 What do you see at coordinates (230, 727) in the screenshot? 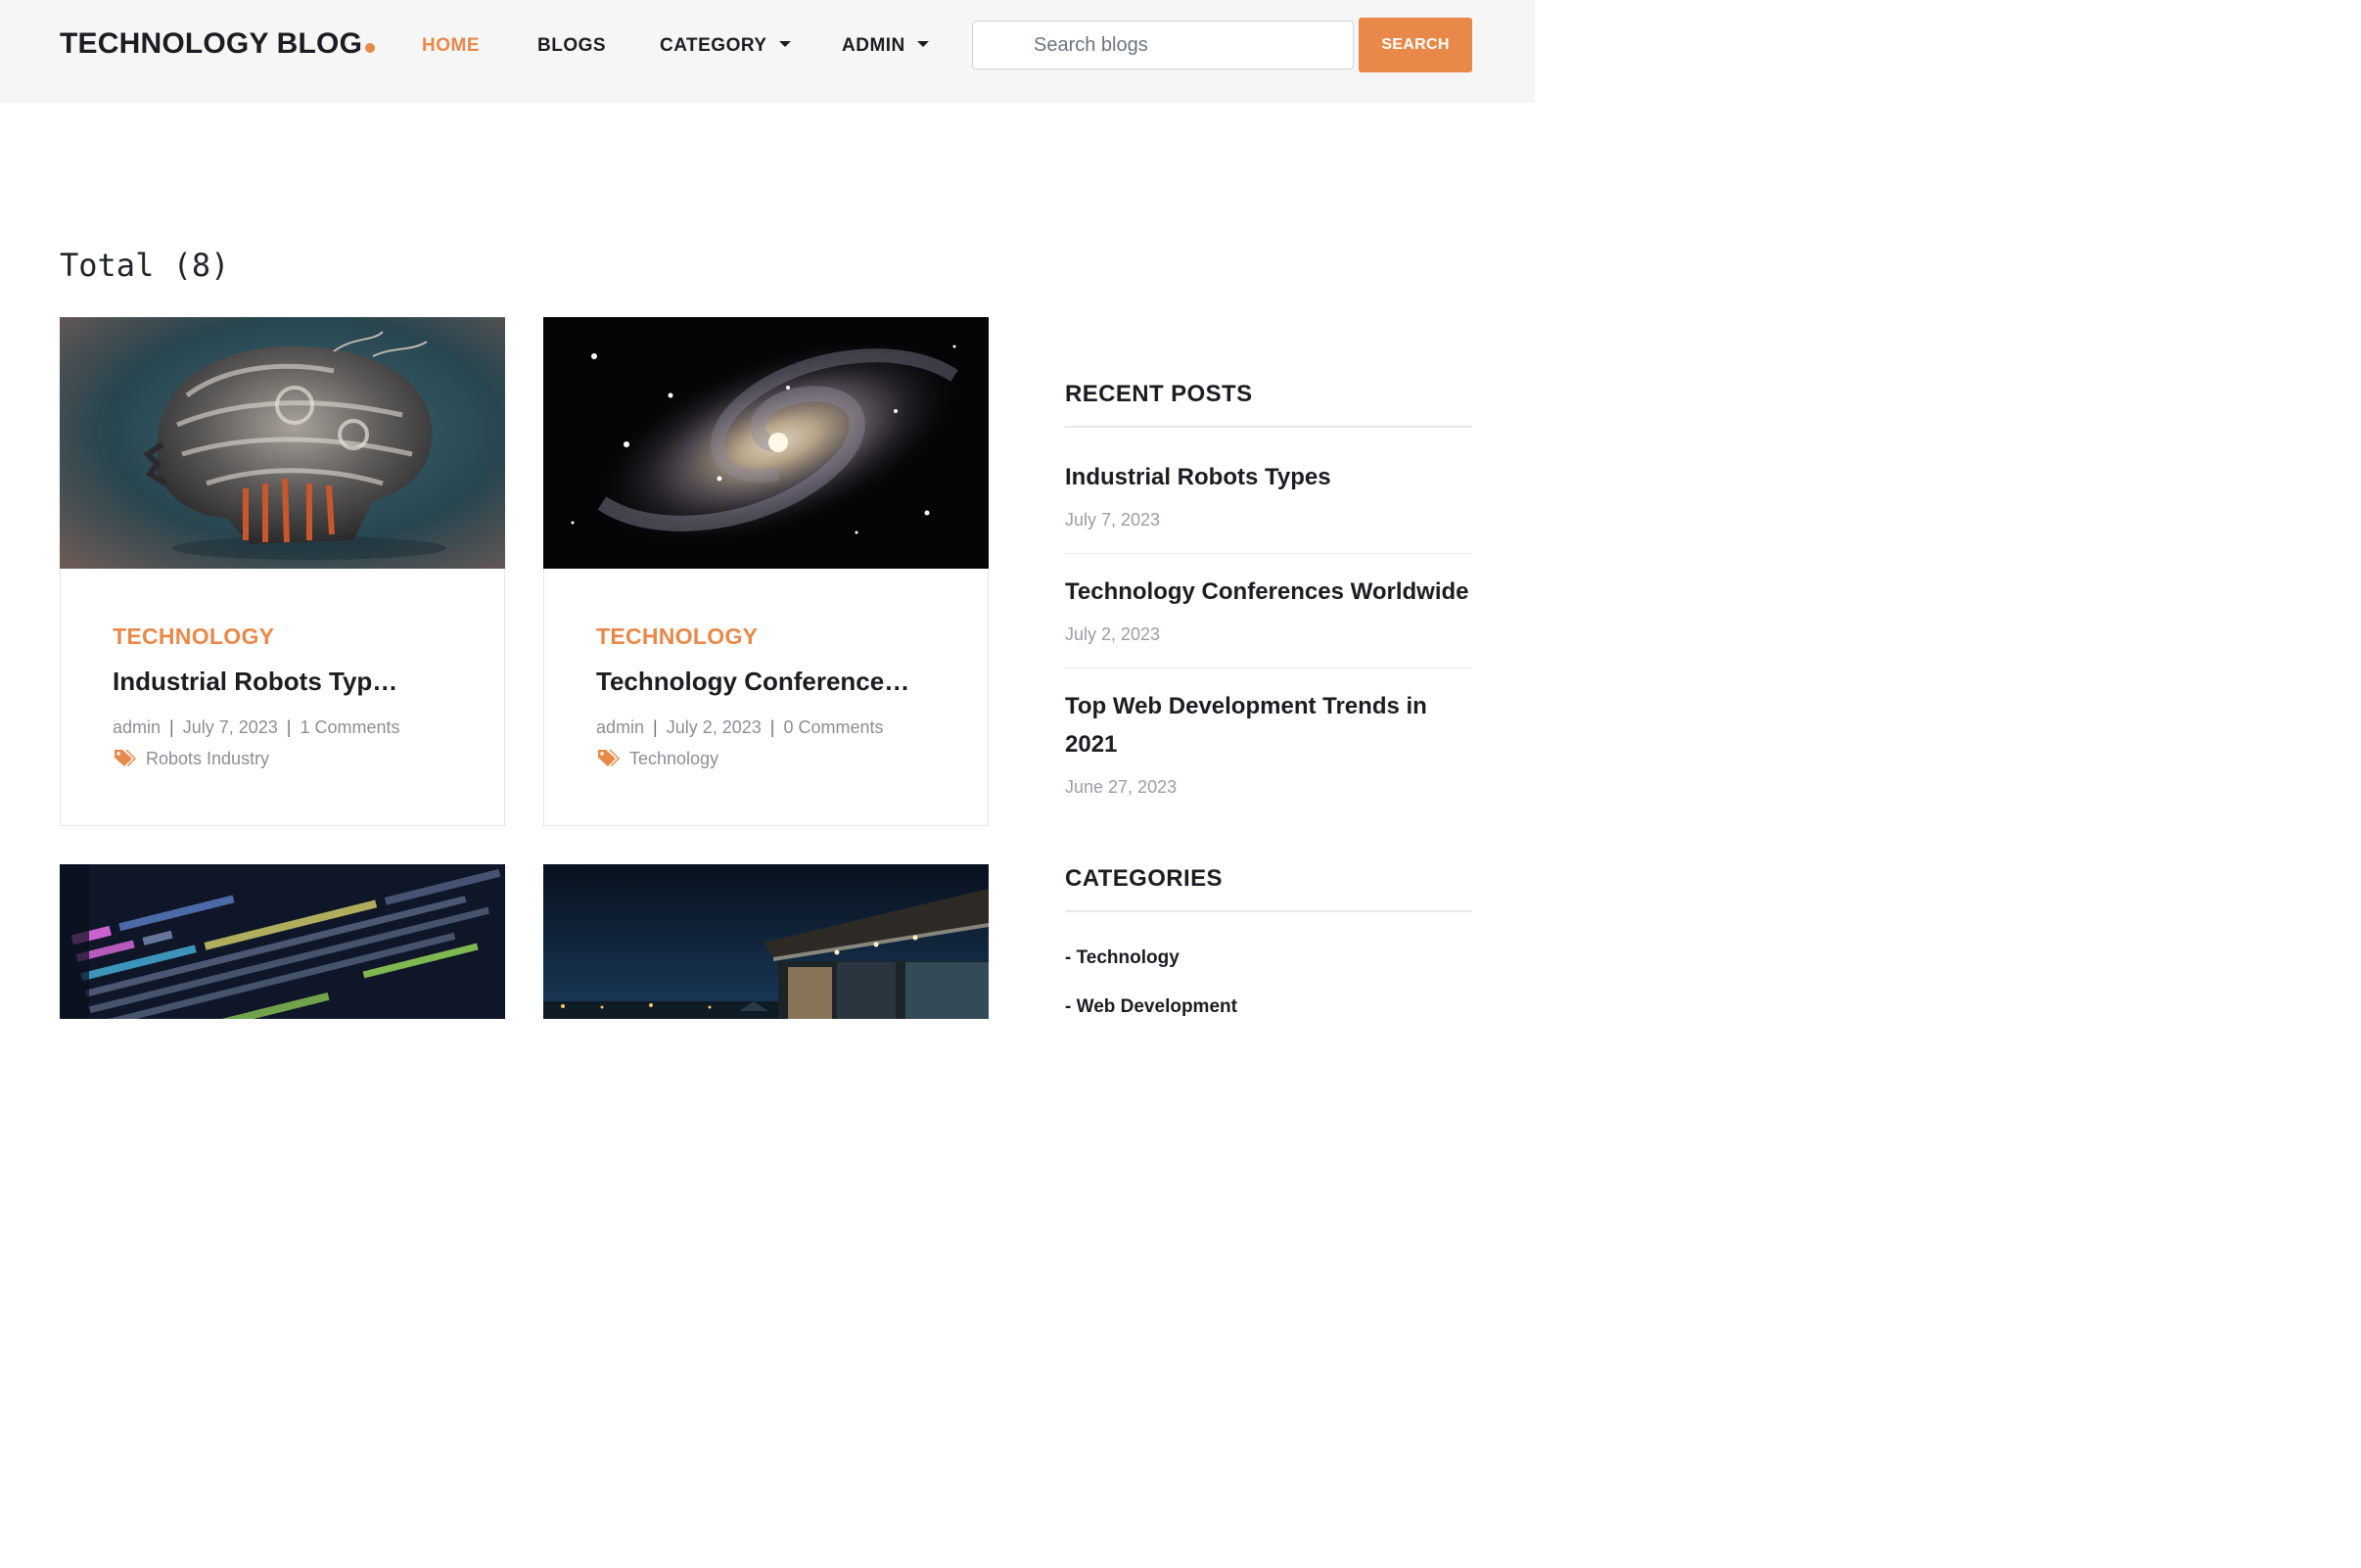
I see `post-date: July 7, 2023` at bounding box center [230, 727].